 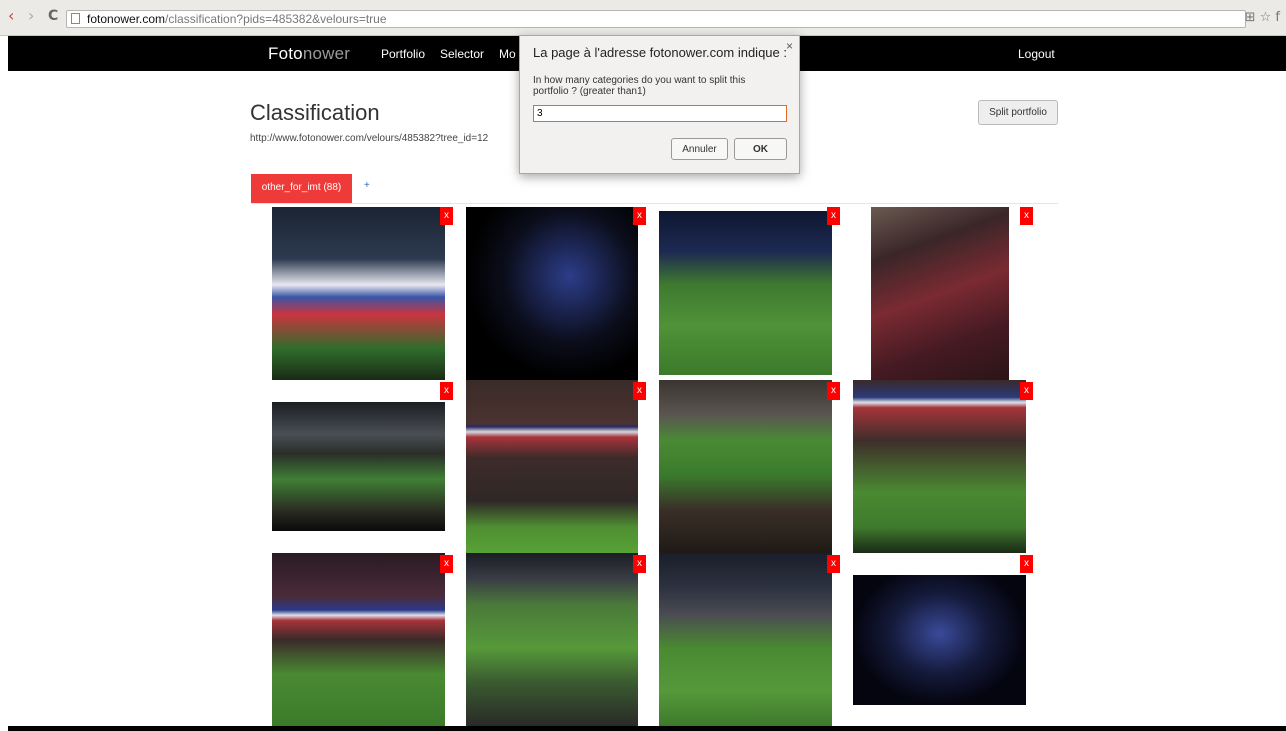 What do you see at coordinates (789, 46) in the screenshot?
I see `close-icon: ×` at bounding box center [789, 46].